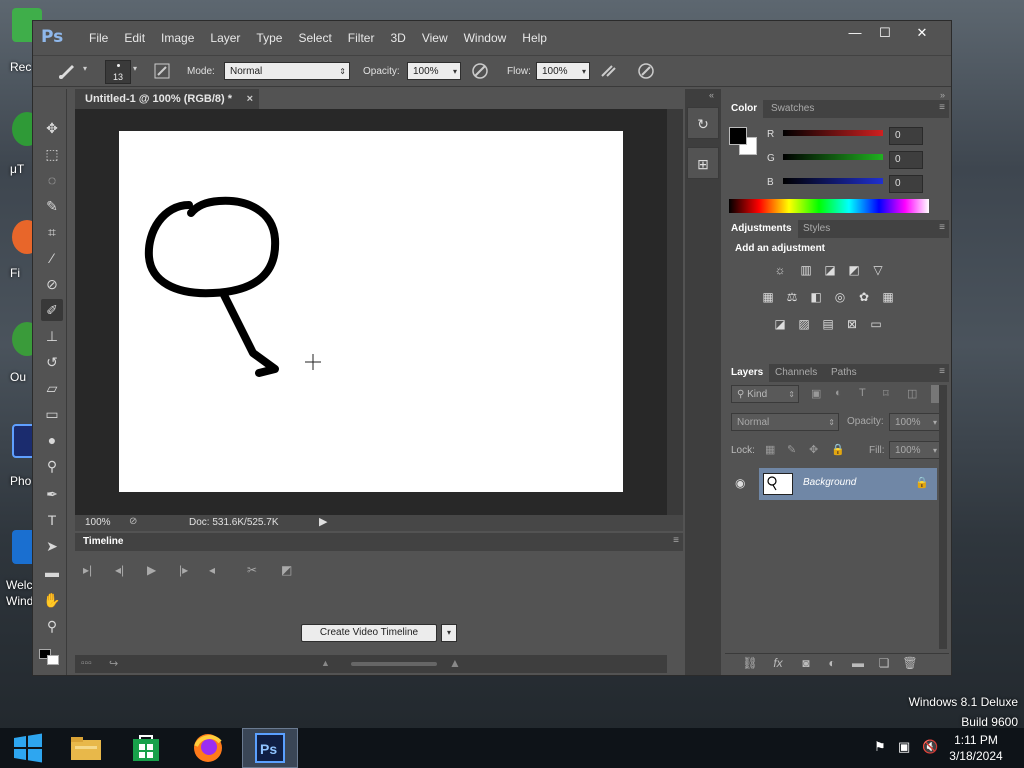  What do you see at coordinates (854, 270) in the screenshot?
I see `exposure-icon: ◩` at bounding box center [854, 270].